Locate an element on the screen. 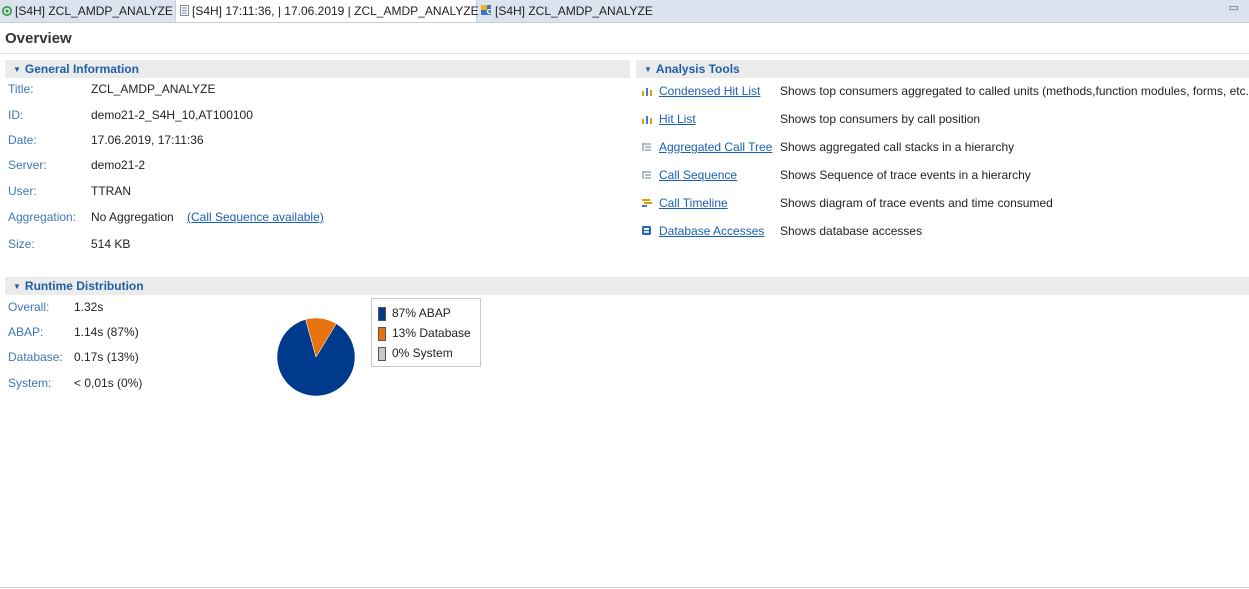 Image resolution: width=1249 pixels, height=589 pixels. hit-list-description: Shows top consumers by call position is located at coordinates (880, 119).